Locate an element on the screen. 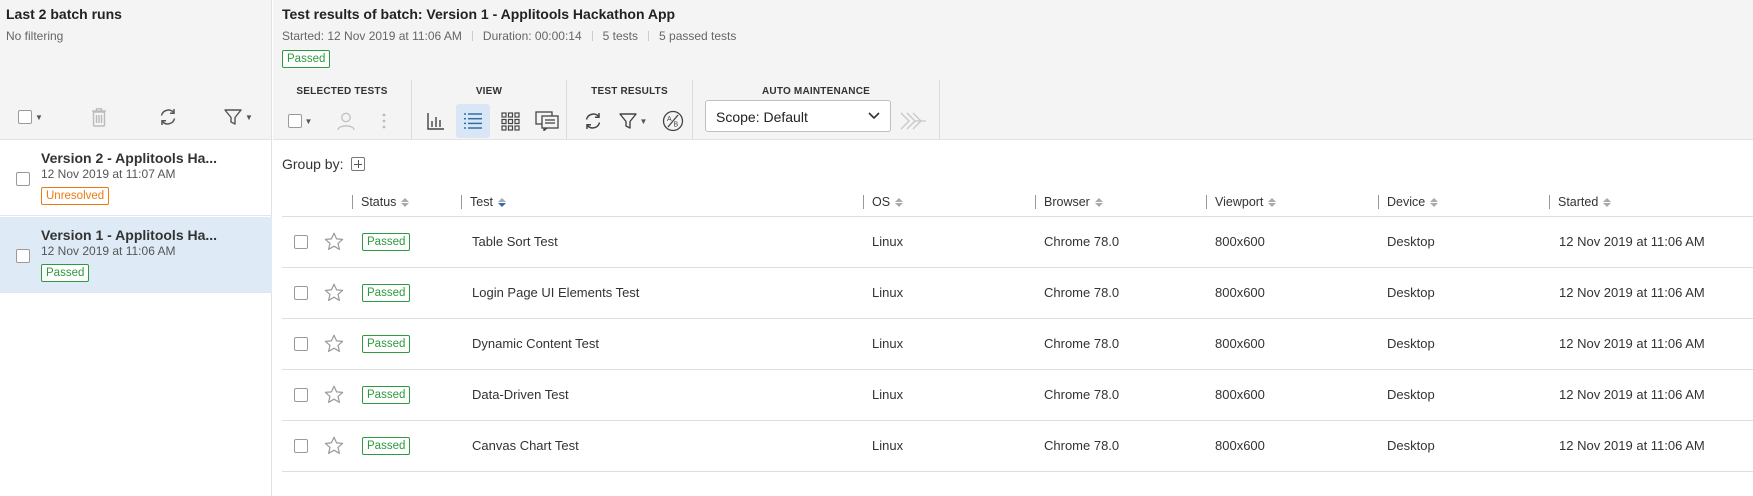  select-all-batches: ▼ is located at coordinates (30, 117).